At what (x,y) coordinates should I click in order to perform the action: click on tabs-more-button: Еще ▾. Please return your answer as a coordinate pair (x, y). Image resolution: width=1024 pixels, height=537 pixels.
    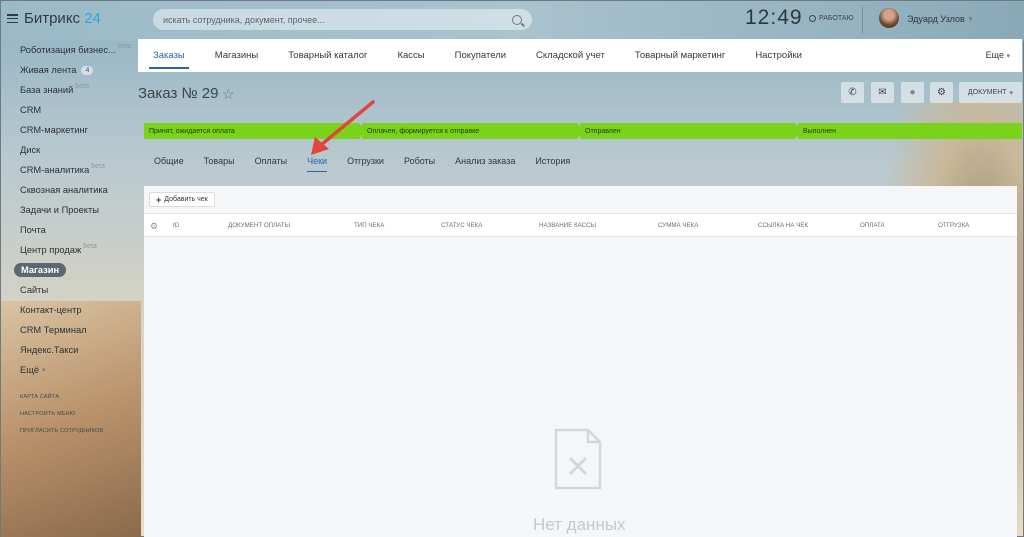
    Looking at the image, I should click on (998, 55).